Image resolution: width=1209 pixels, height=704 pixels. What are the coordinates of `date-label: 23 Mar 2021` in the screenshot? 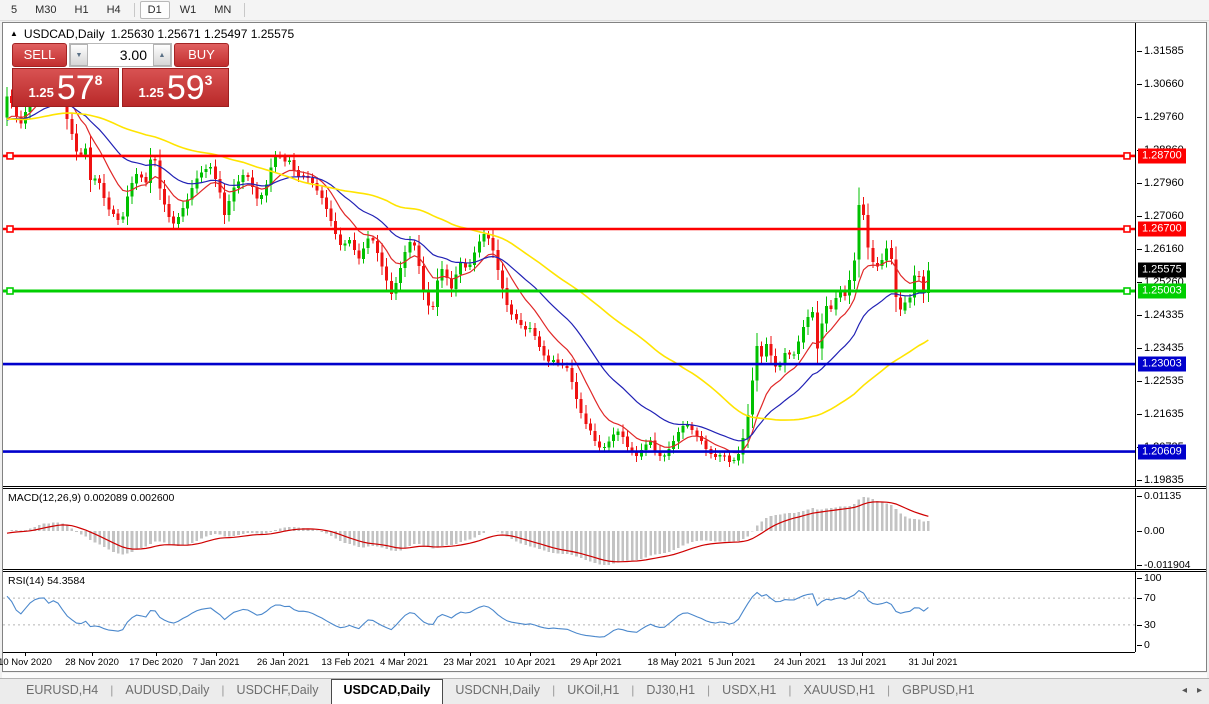 It's located at (470, 662).